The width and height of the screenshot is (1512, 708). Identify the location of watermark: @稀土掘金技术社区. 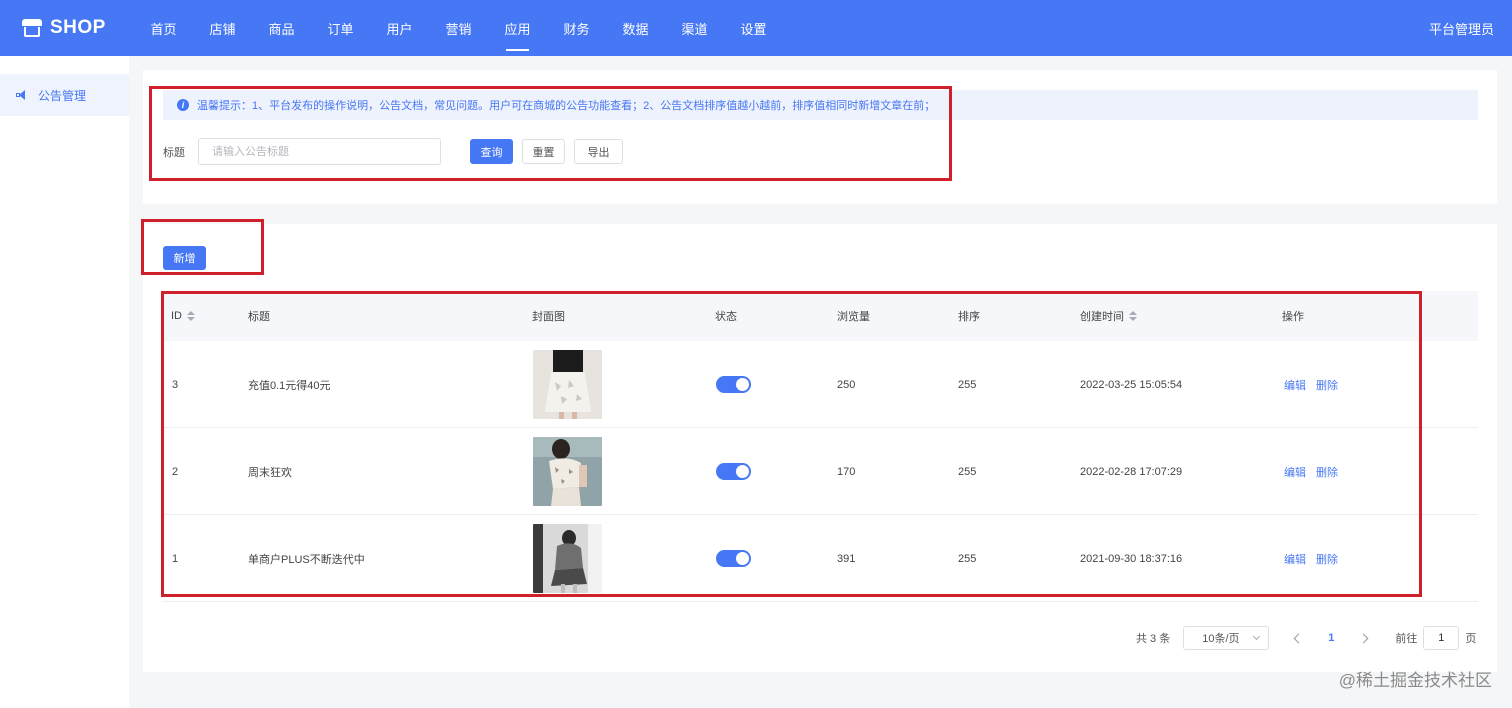
(1415, 680).